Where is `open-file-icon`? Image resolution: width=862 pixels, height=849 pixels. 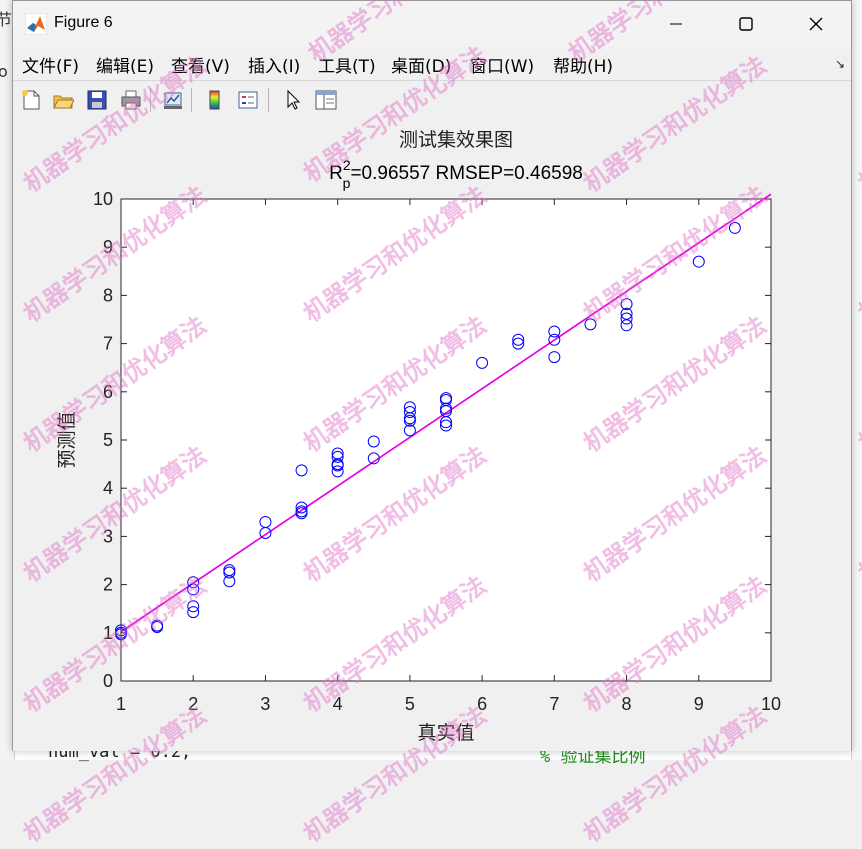 open-file-icon is located at coordinates (63, 102).